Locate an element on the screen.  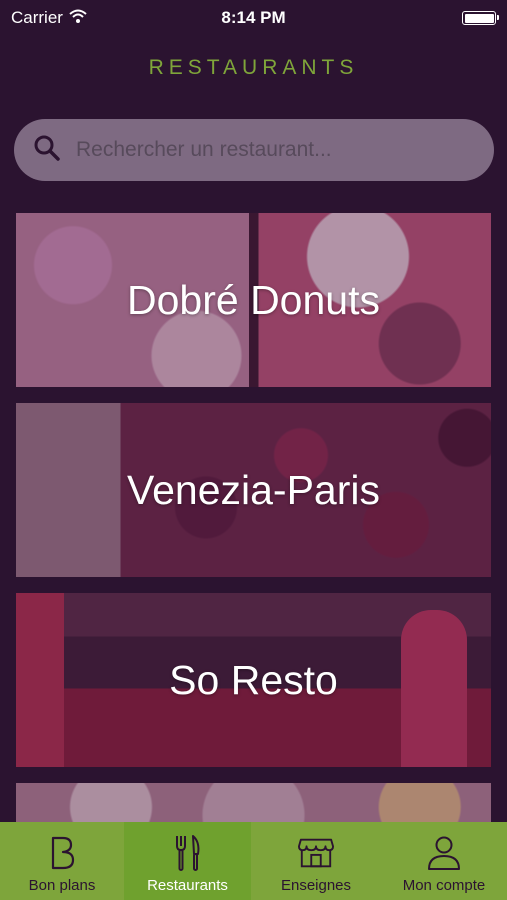
restaurant-name: Venezia-Paris is located at coordinates (253, 489).